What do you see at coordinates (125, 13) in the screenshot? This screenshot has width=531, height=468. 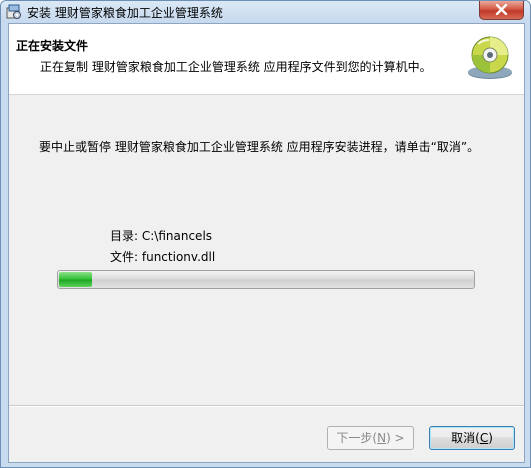 I see `window-title: 安装 理财管家粮食加工企业管理系统` at bounding box center [125, 13].